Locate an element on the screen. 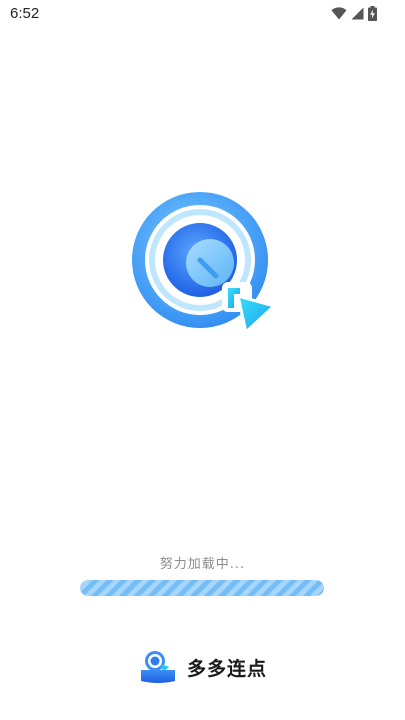 The image size is (405, 720). status-icons is located at coordinates (354, 13).